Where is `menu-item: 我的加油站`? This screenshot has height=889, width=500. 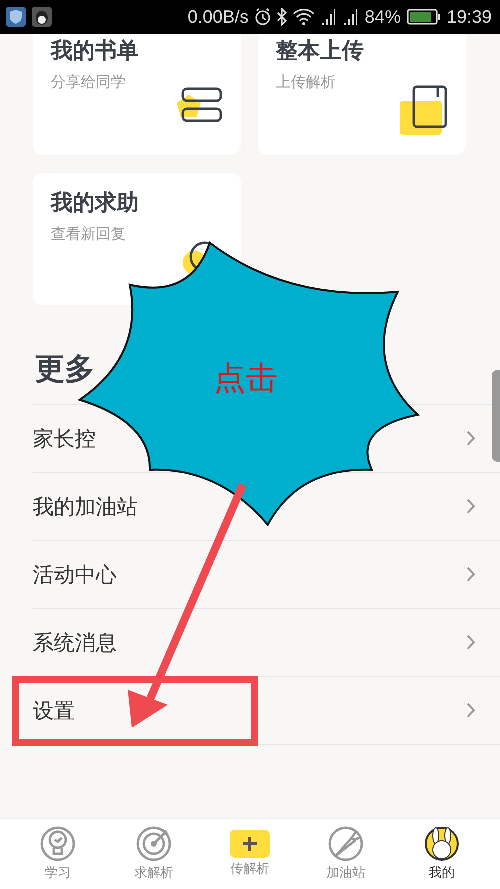 menu-item: 我的加油站 is located at coordinates (85, 506).